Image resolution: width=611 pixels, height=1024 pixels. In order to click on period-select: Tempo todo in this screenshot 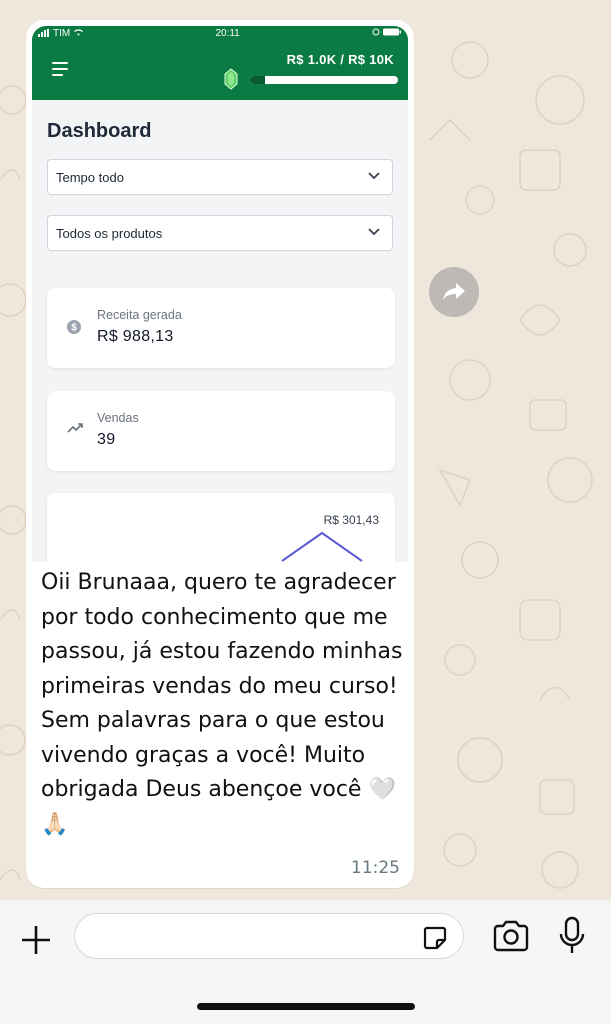, I will do `click(220, 177)`.